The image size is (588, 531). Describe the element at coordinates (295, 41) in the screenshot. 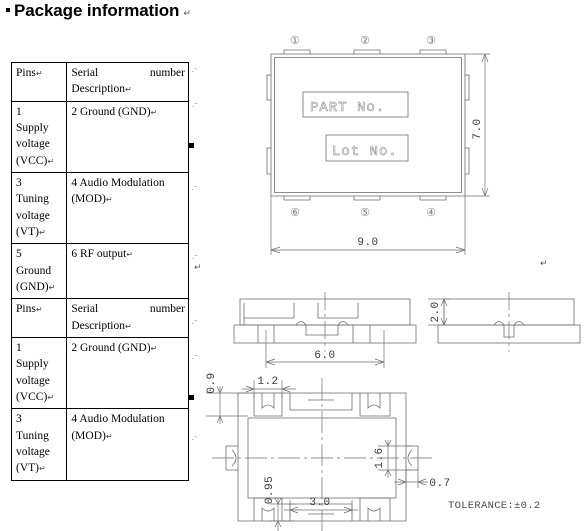

I see `pin-number-1: ①` at that location.